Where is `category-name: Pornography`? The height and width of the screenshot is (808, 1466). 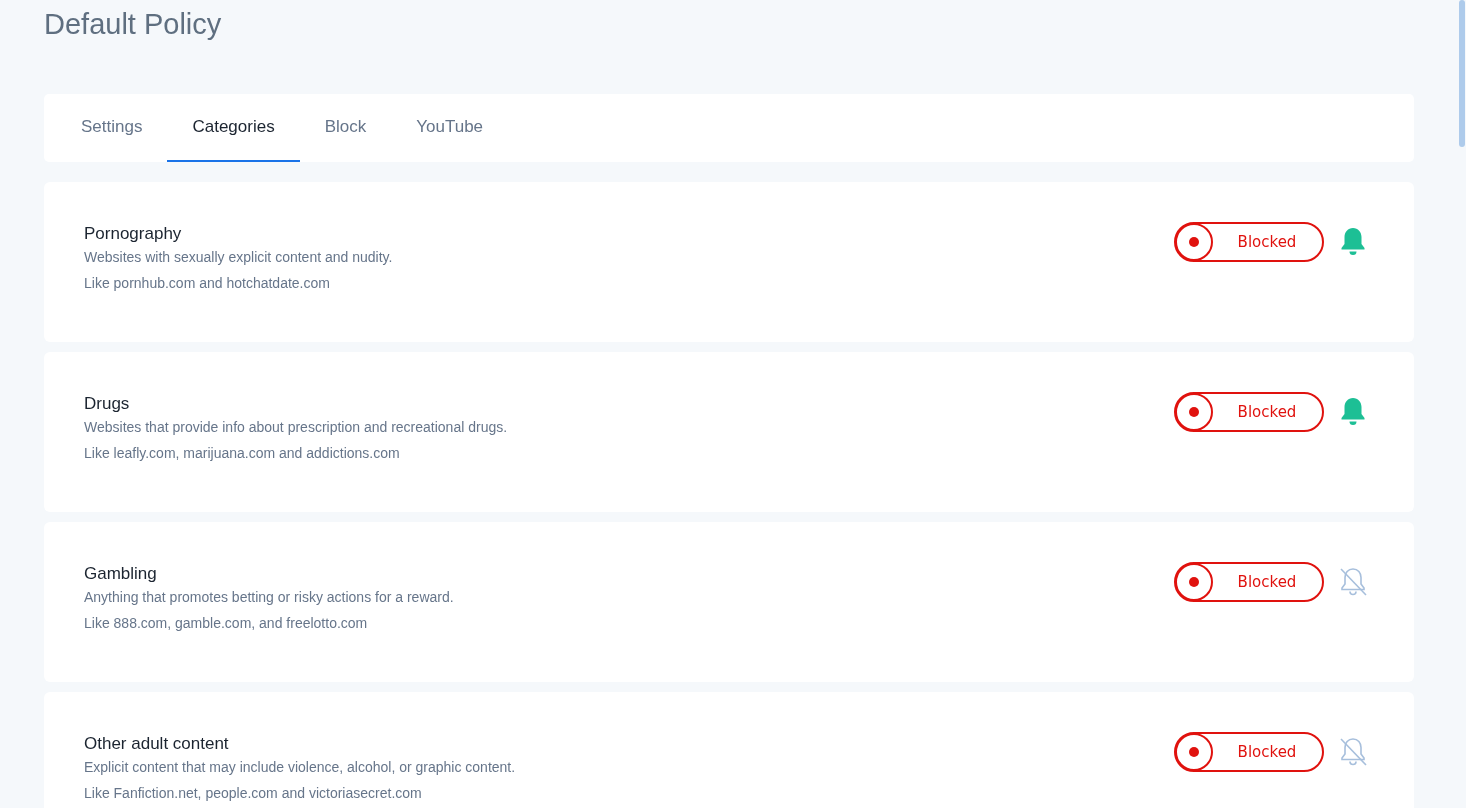
category-name: Pornography is located at coordinates (133, 234).